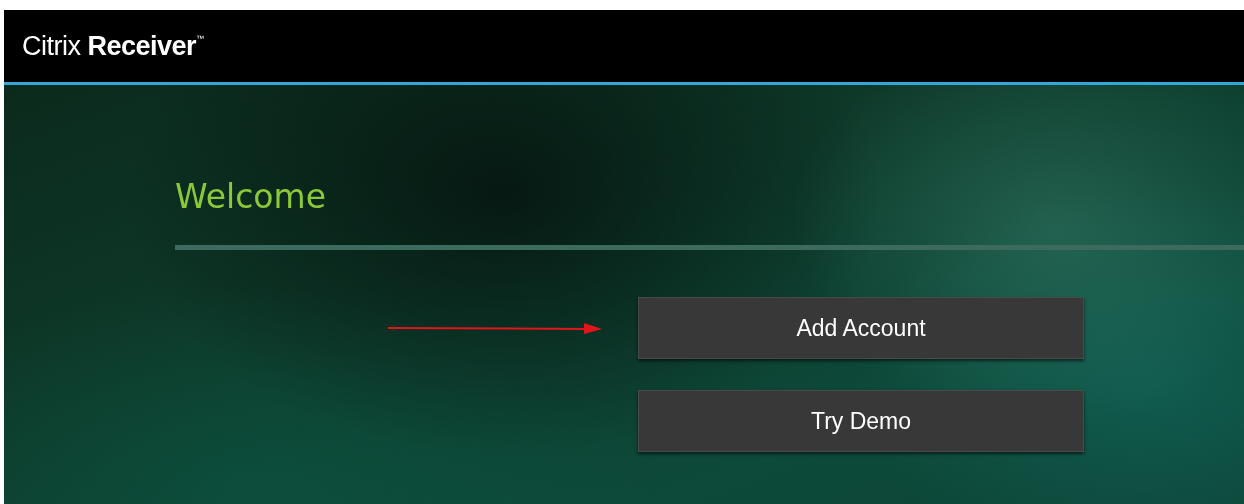  Describe the element at coordinates (861, 328) in the screenshot. I see `add-account-button: Add Account` at that location.